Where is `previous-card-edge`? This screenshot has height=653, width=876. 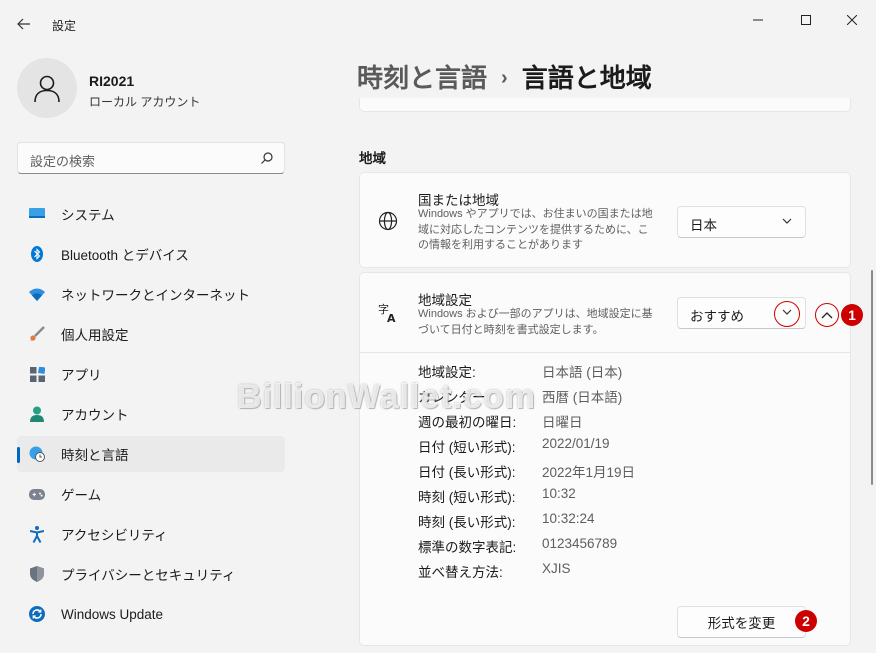 previous-card-edge is located at coordinates (605, 105).